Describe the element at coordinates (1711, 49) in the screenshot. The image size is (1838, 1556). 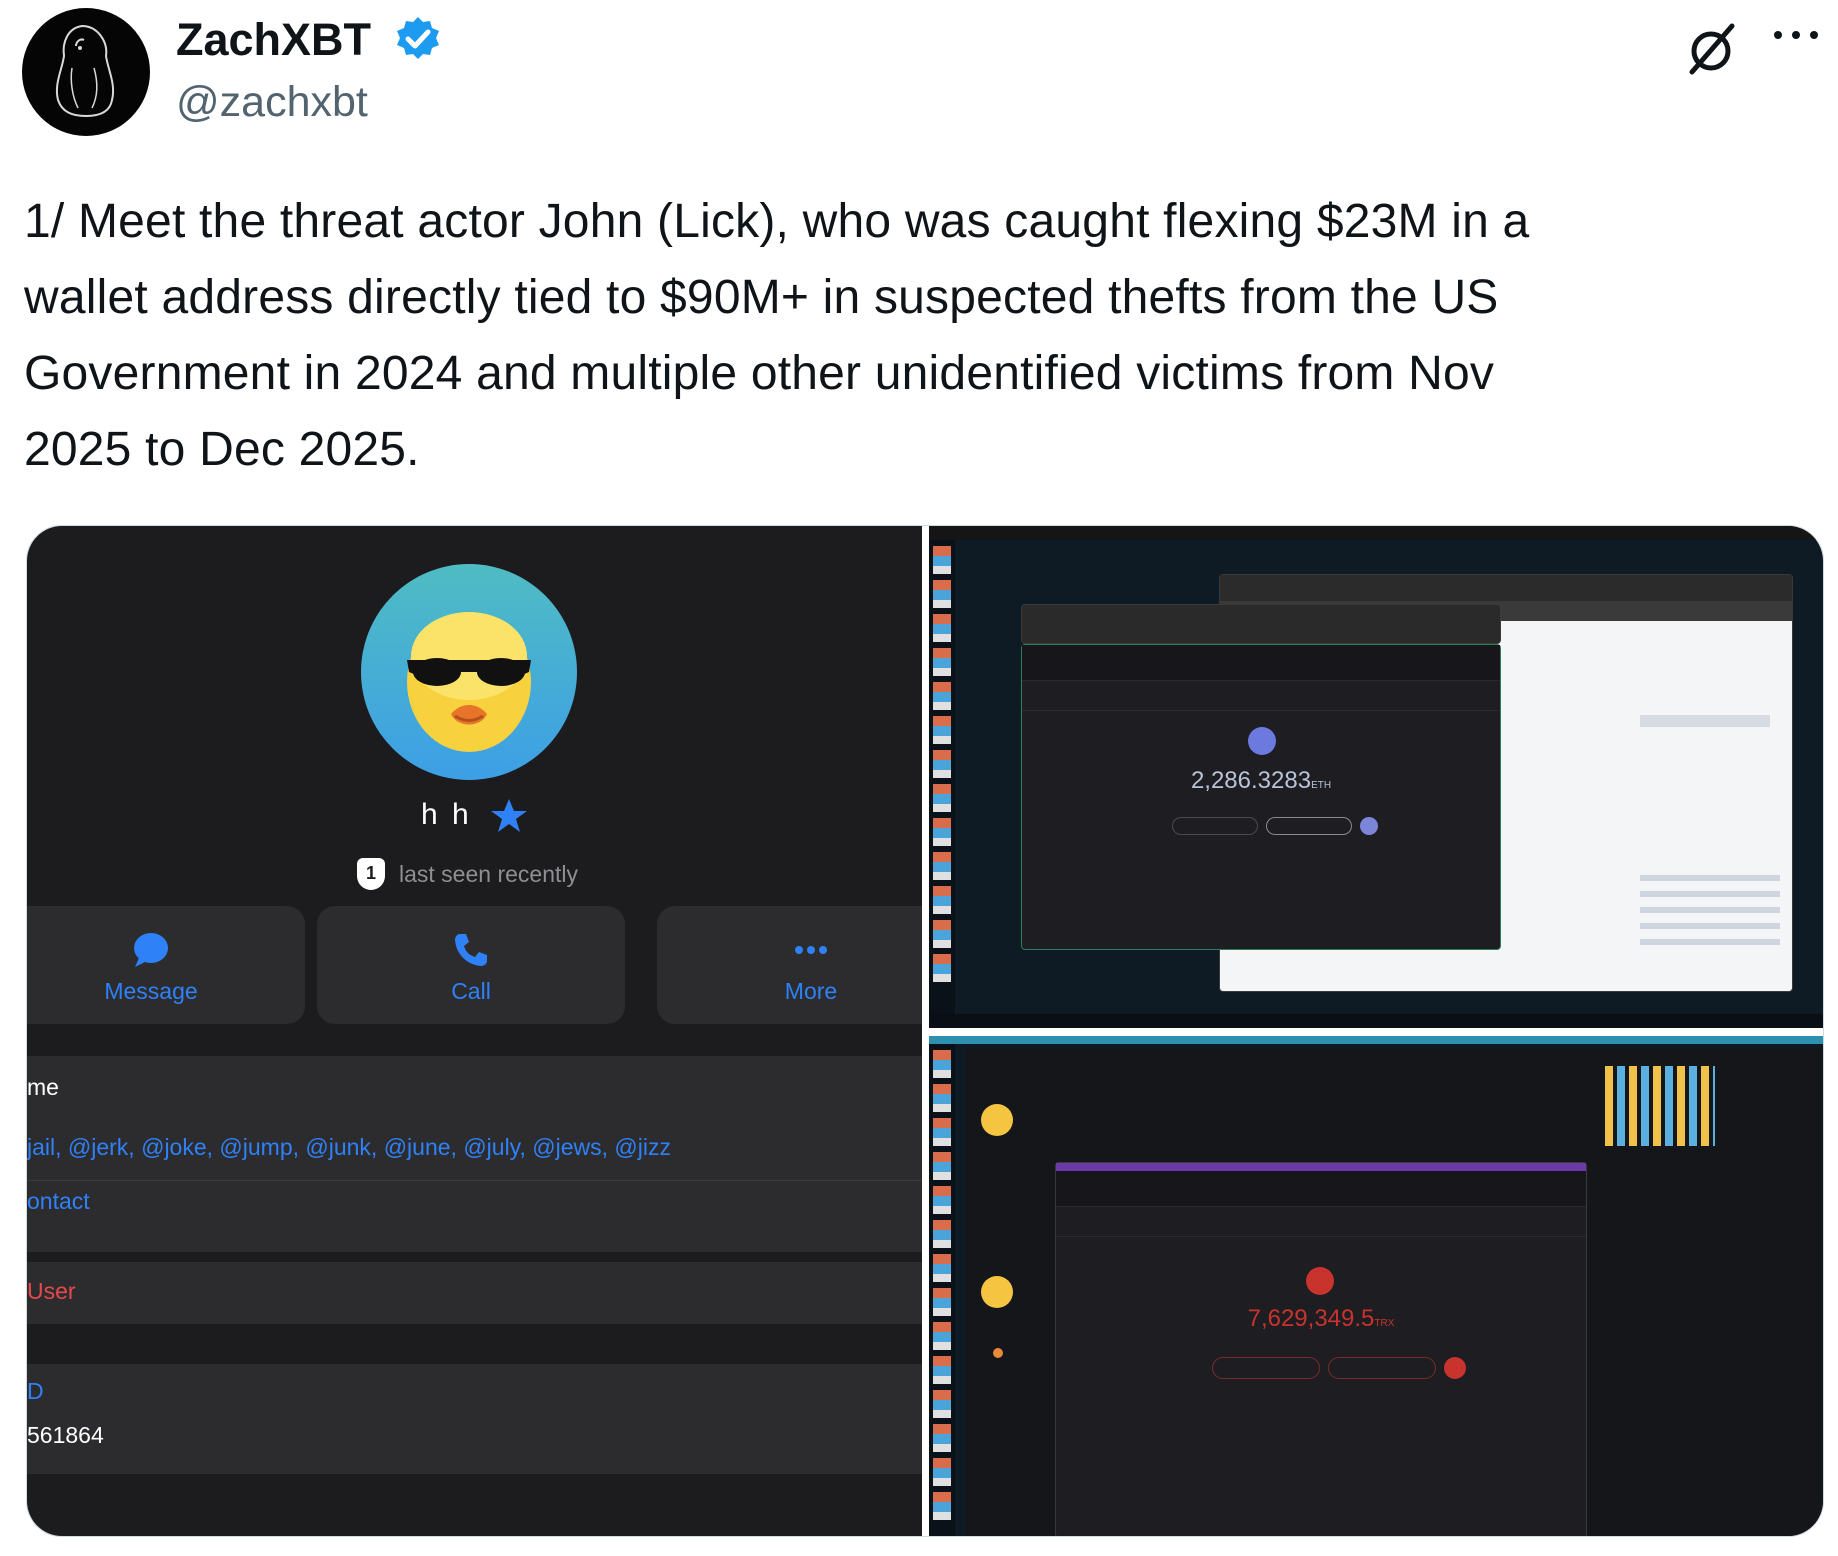
I see `grok-icon` at that location.